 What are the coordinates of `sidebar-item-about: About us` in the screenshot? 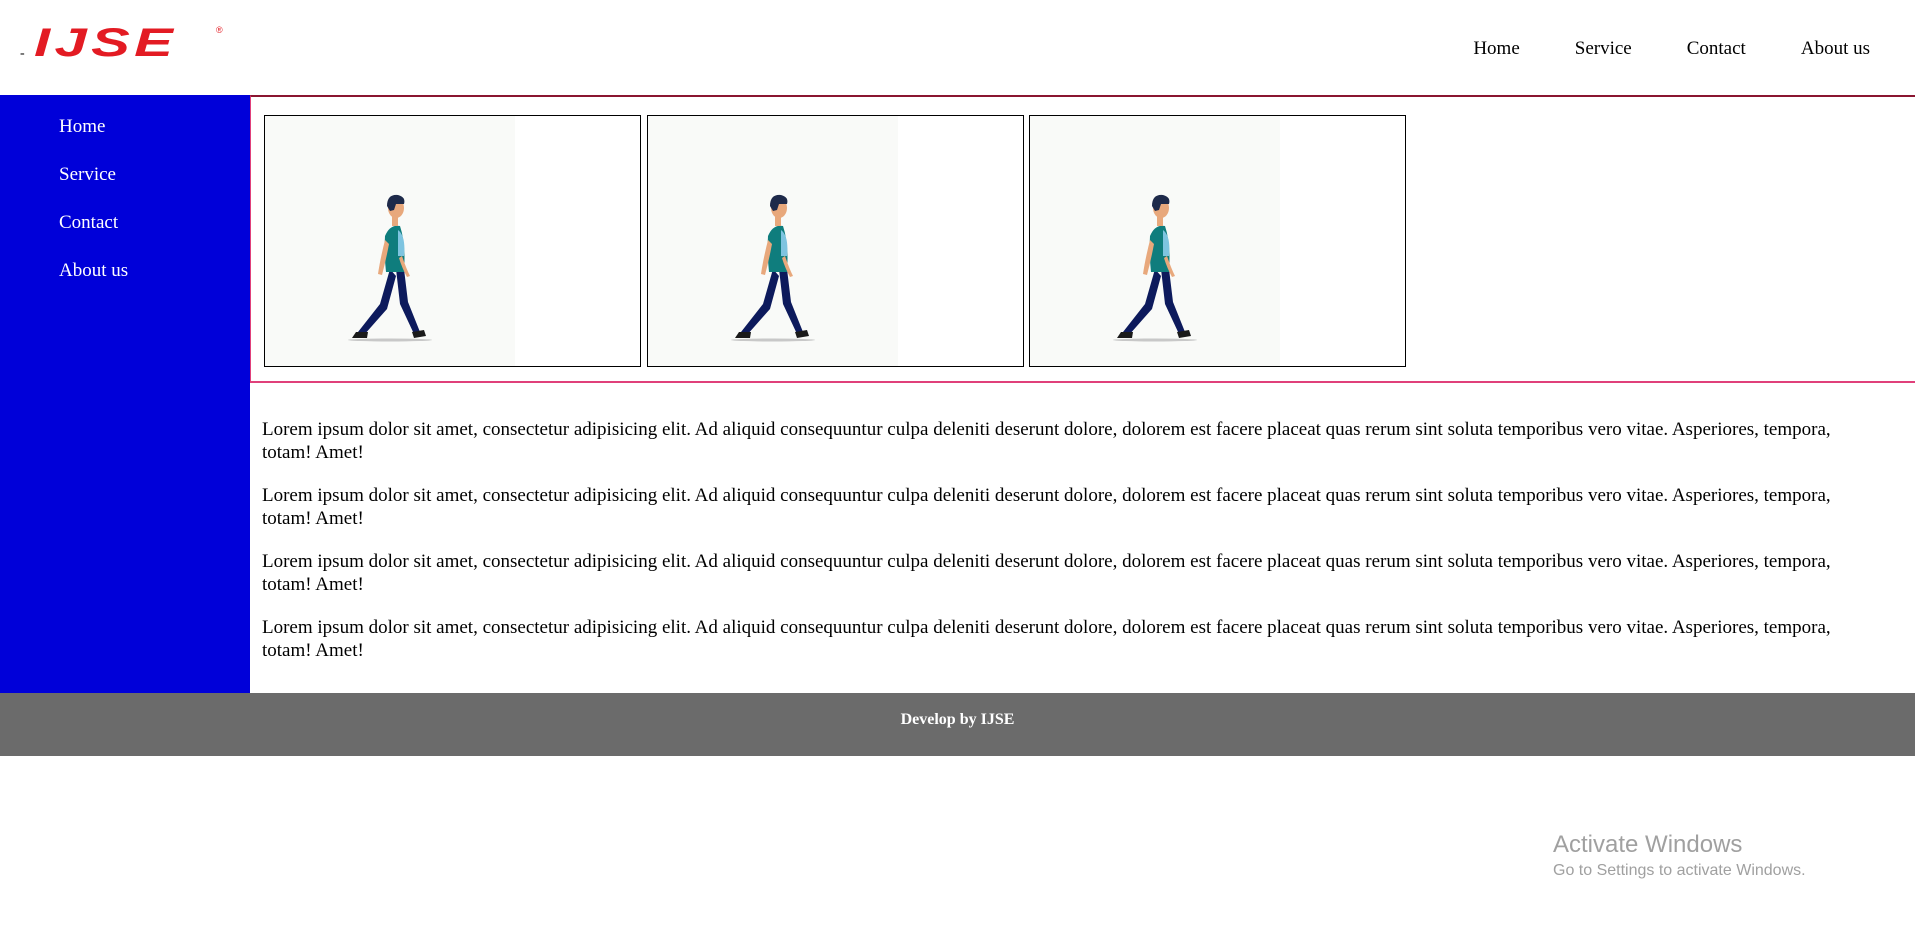 It's located at (154, 285).